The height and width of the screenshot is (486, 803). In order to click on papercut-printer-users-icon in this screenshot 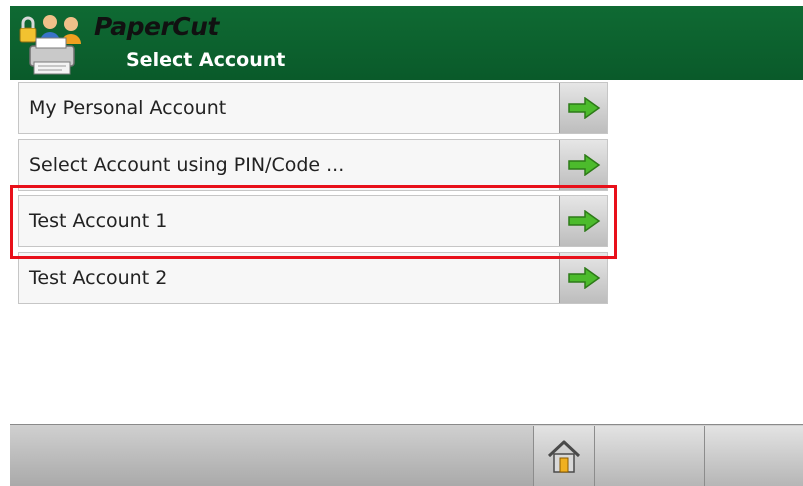, I will do `click(50, 45)`.